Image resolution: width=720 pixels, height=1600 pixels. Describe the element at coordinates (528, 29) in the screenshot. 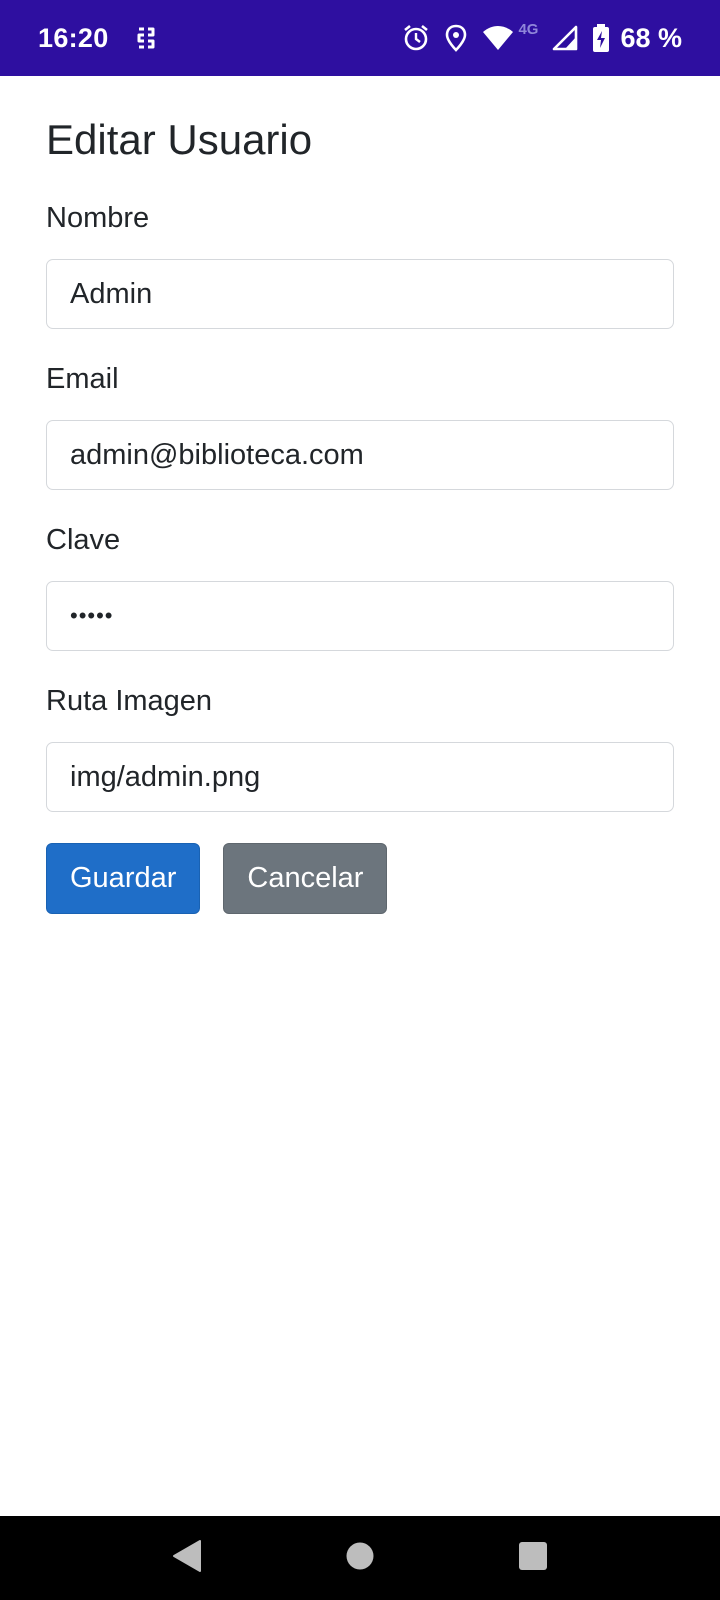

I see `network-type: 4G` at that location.